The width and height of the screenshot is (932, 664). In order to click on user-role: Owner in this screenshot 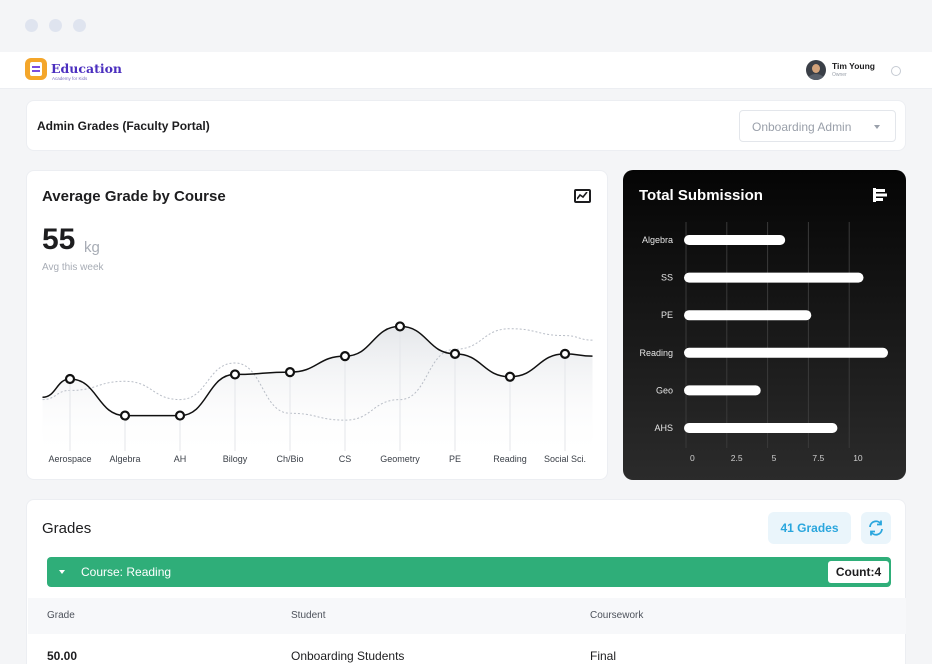, I will do `click(839, 75)`.